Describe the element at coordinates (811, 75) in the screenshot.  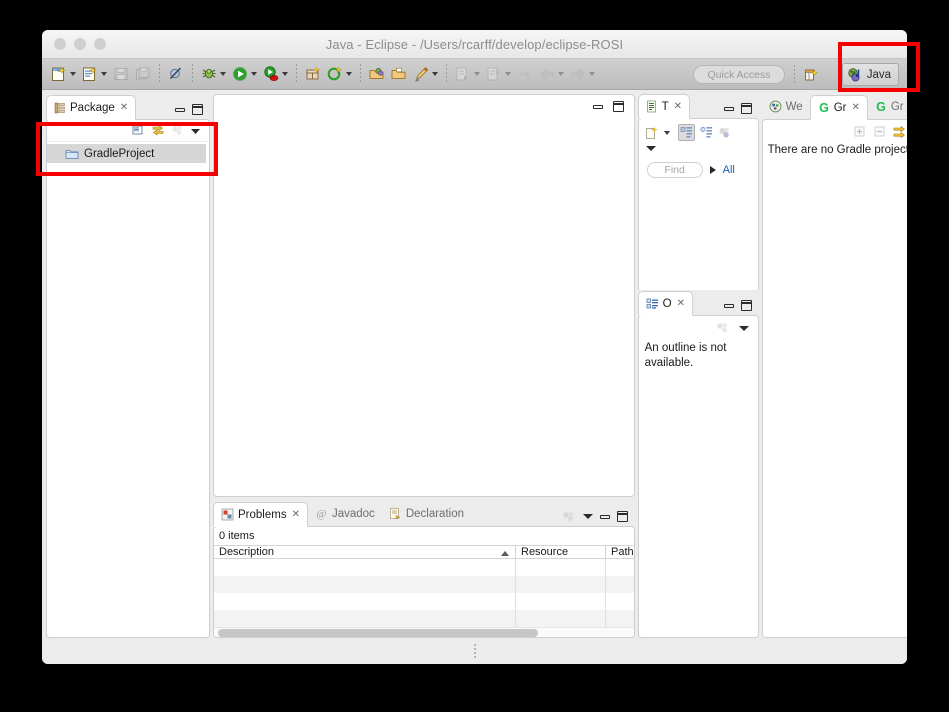
I see `open-perspective-button` at that location.